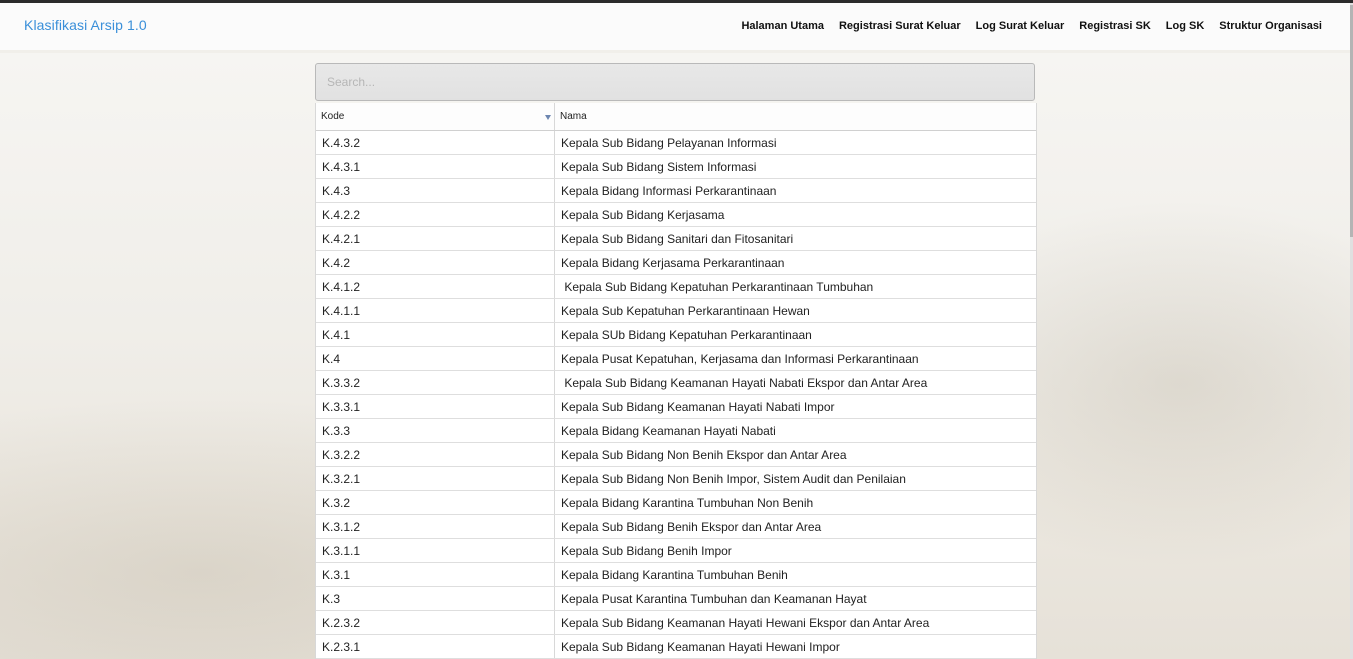 The height and width of the screenshot is (659, 1353). What do you see at coordinates (435, 478) in the screenshot?
I see `cell-kode: K.3.2.1` at bounding box center [435, 478].